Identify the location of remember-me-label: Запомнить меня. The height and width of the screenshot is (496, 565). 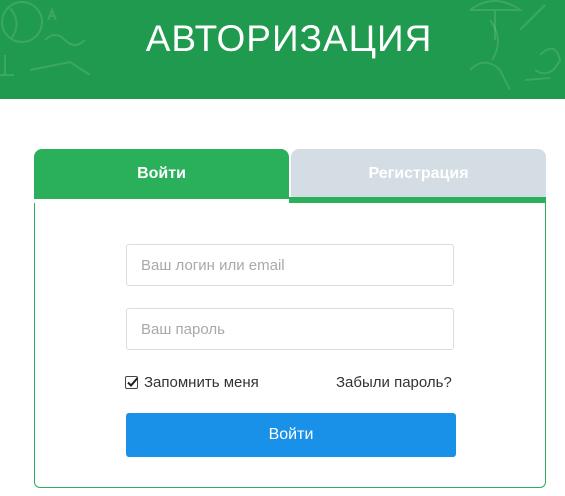
(201, 382).